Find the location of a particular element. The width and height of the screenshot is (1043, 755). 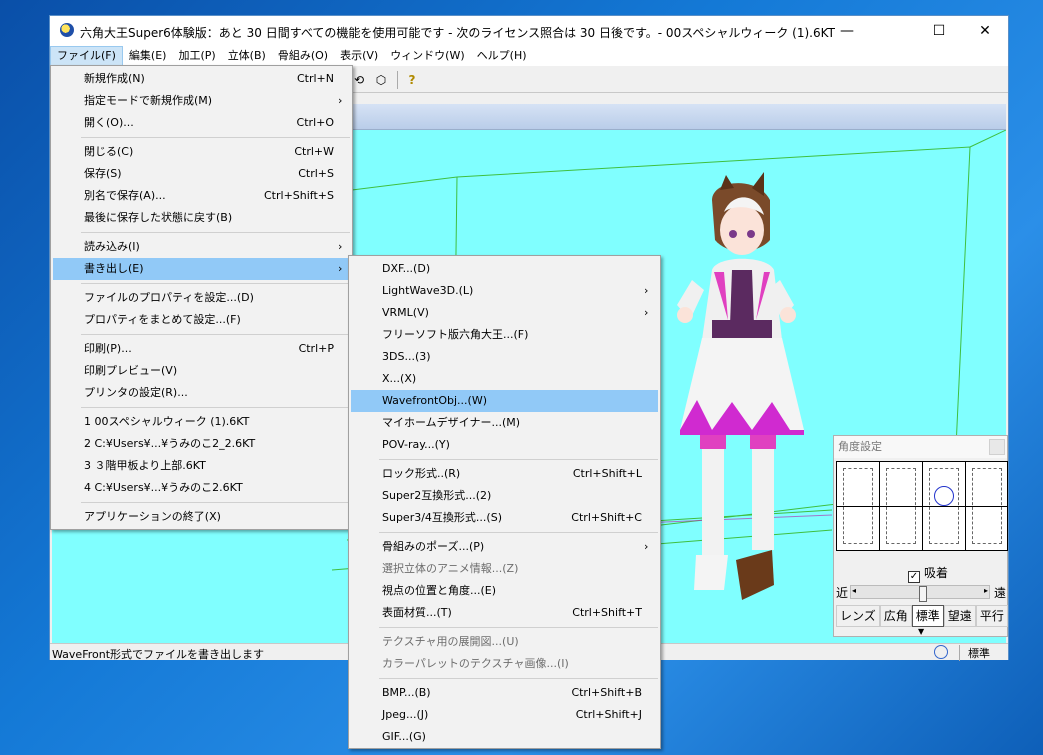

export-menu-item: 骨組みのポーズ...(P) › is located at coordinates (504, 547).